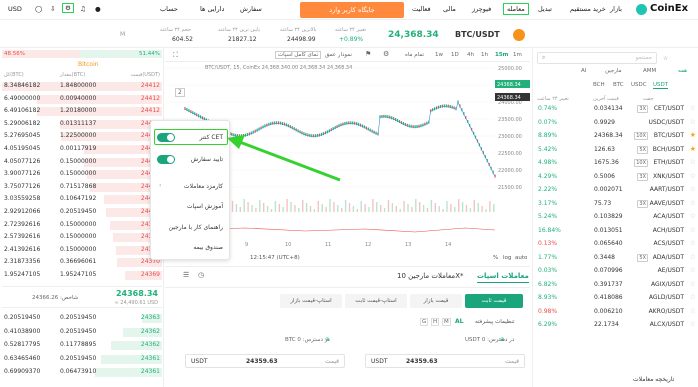 The width and height of the screenshot is (698, 387). Describe the element at coordinates (169, 9) in the screenshot. I see `nav-account: حساب` at that location.